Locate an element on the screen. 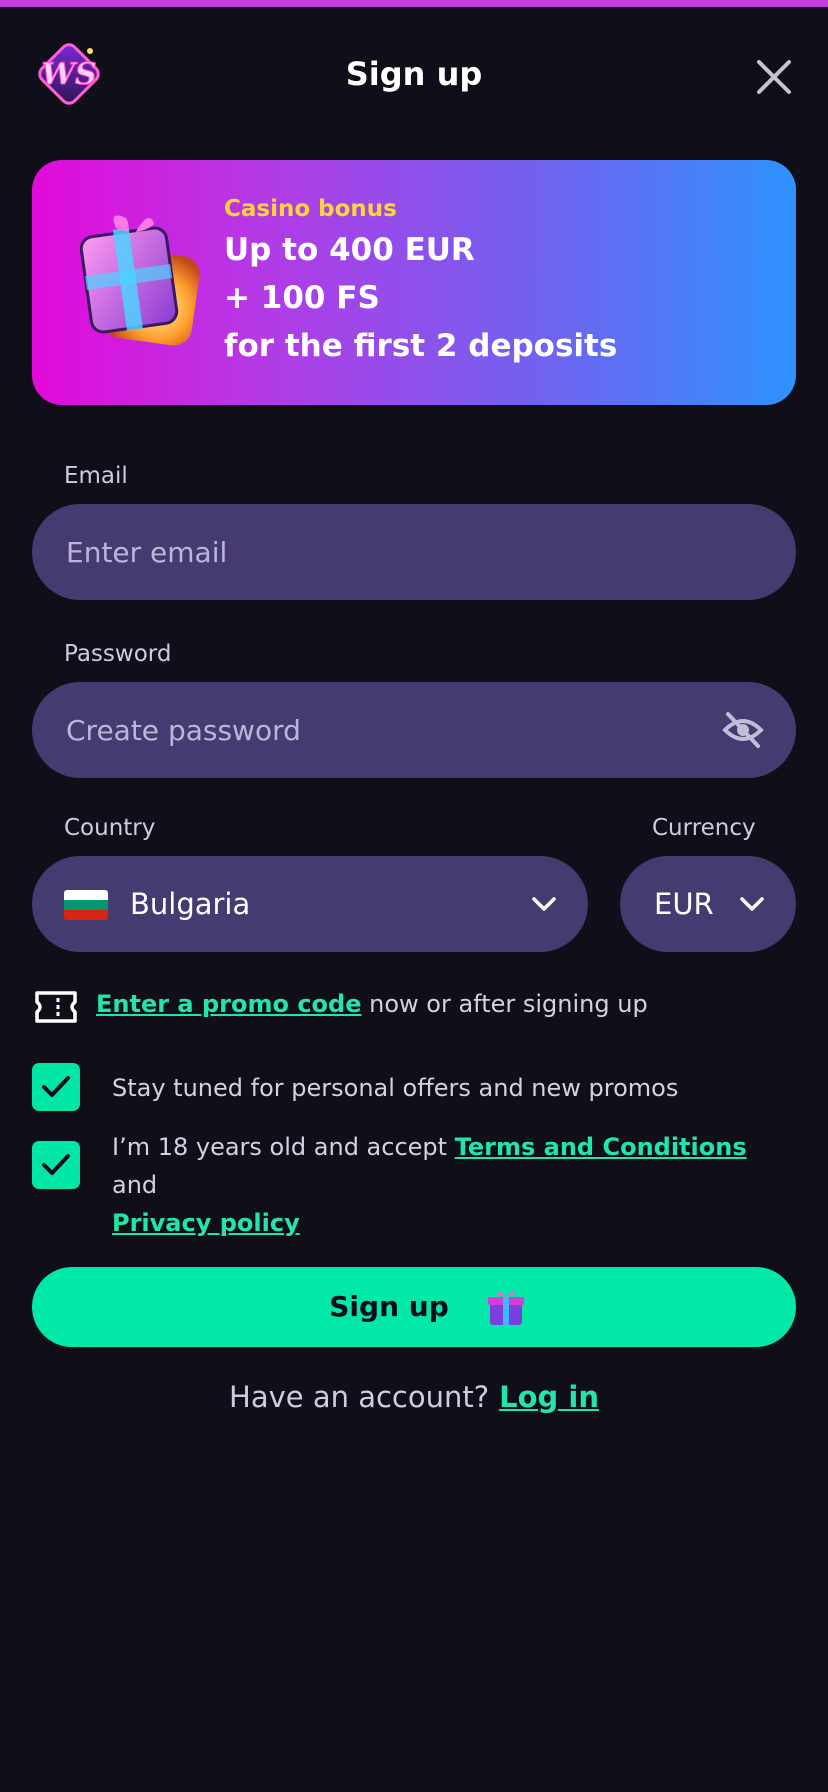  login-row: Have an account? Log in is located at coordinates (414, 1397).